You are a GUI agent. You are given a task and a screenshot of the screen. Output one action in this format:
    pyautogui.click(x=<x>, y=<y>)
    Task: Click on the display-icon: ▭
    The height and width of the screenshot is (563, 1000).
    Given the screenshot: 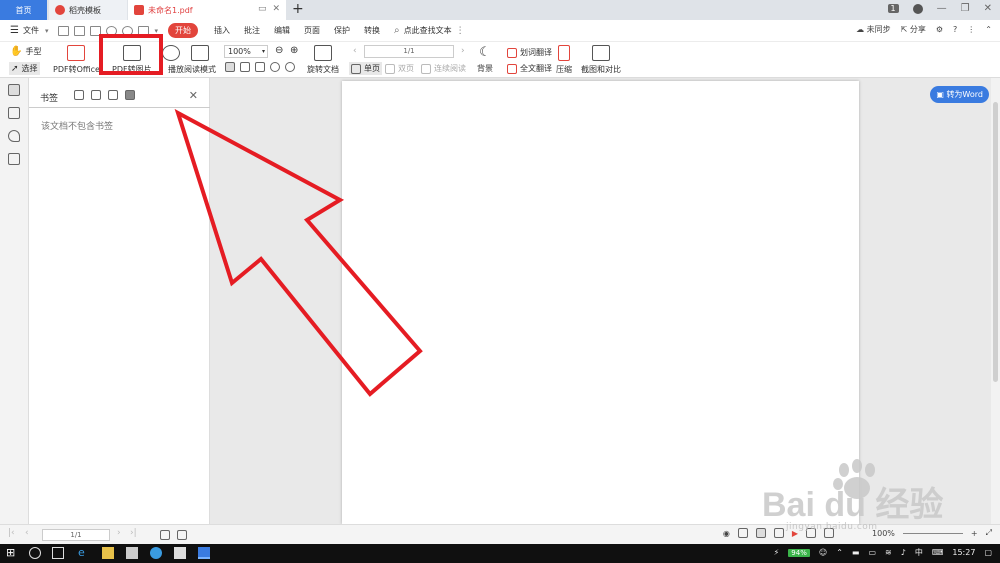 What is the action you would take?
    pyautogui.click(x=872, y=552)
    